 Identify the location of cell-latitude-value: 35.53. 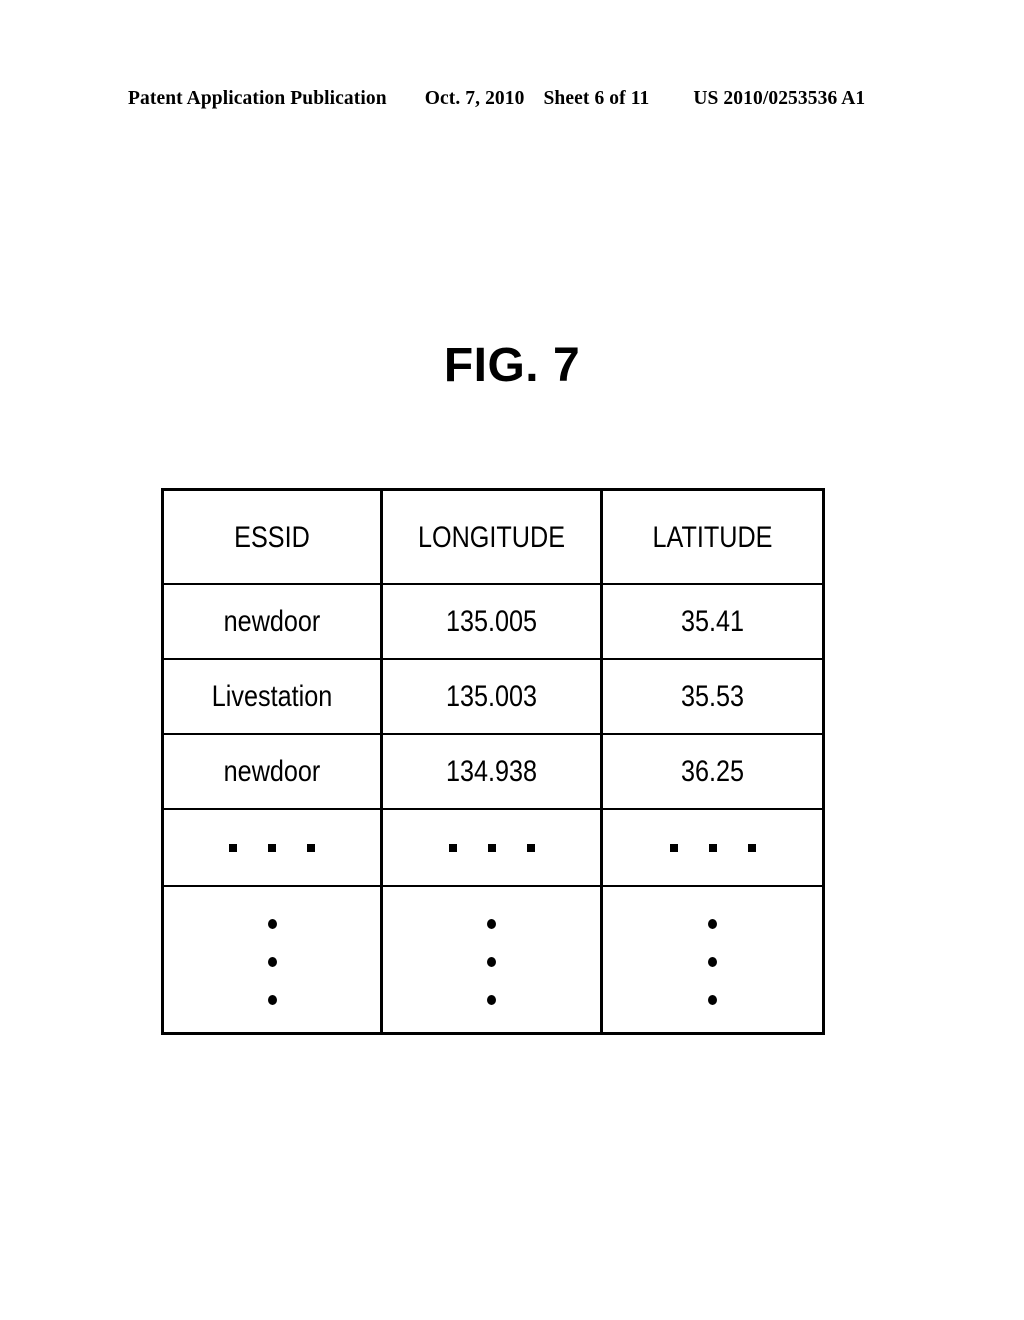
(712, 696).